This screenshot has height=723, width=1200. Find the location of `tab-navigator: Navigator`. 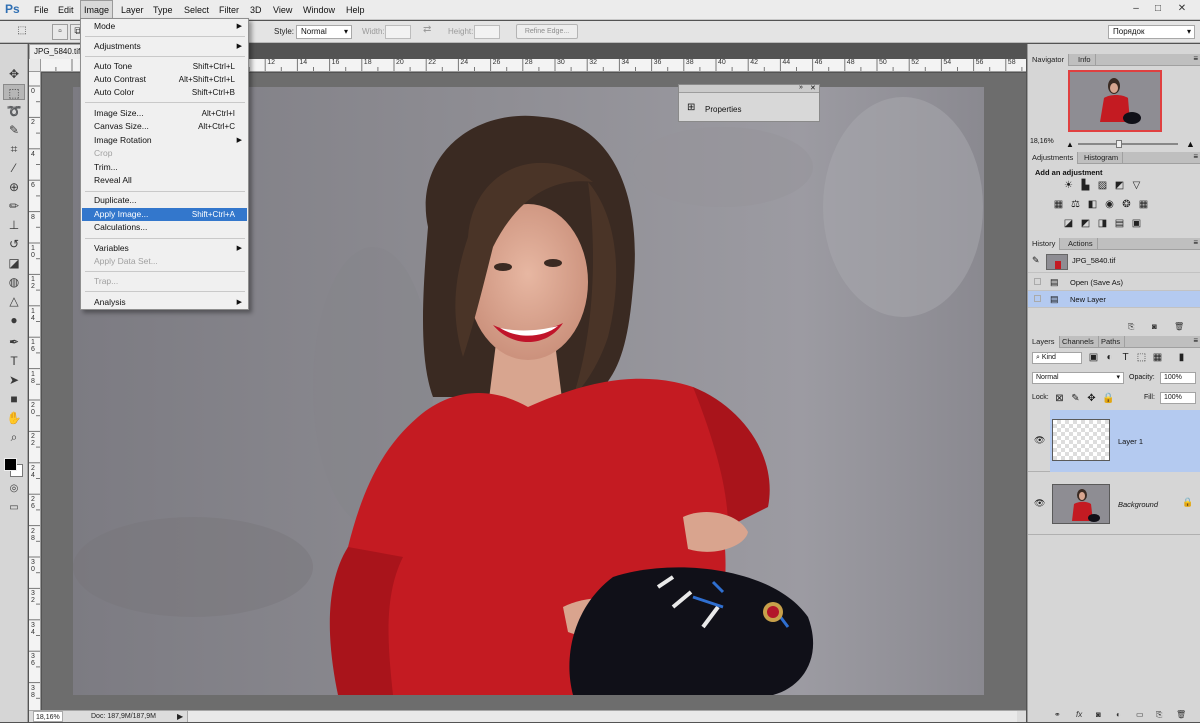

tab-navigator: Navigator is located at coordinates (1049, 60).